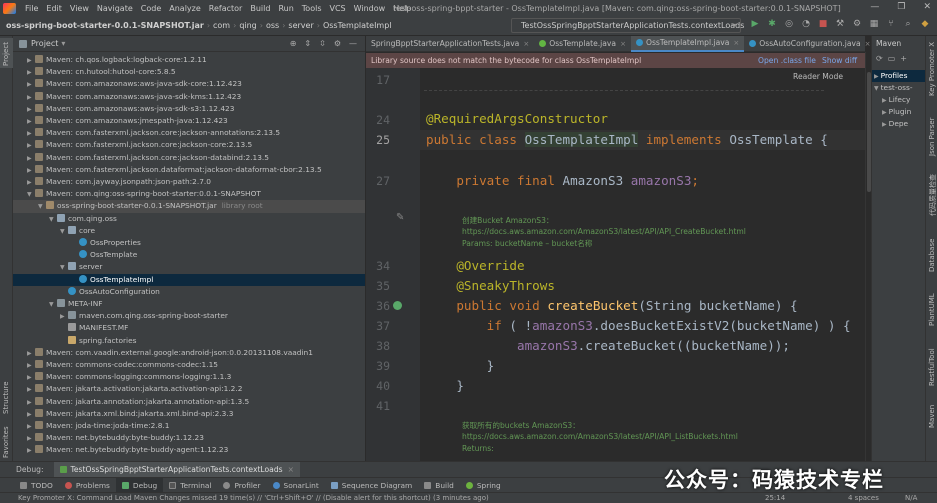 The height and width of the screenshot is (503, 937). Describe the element at coordinates (260, 8) in the screenshot. I see `menu-build: Build` at that location.